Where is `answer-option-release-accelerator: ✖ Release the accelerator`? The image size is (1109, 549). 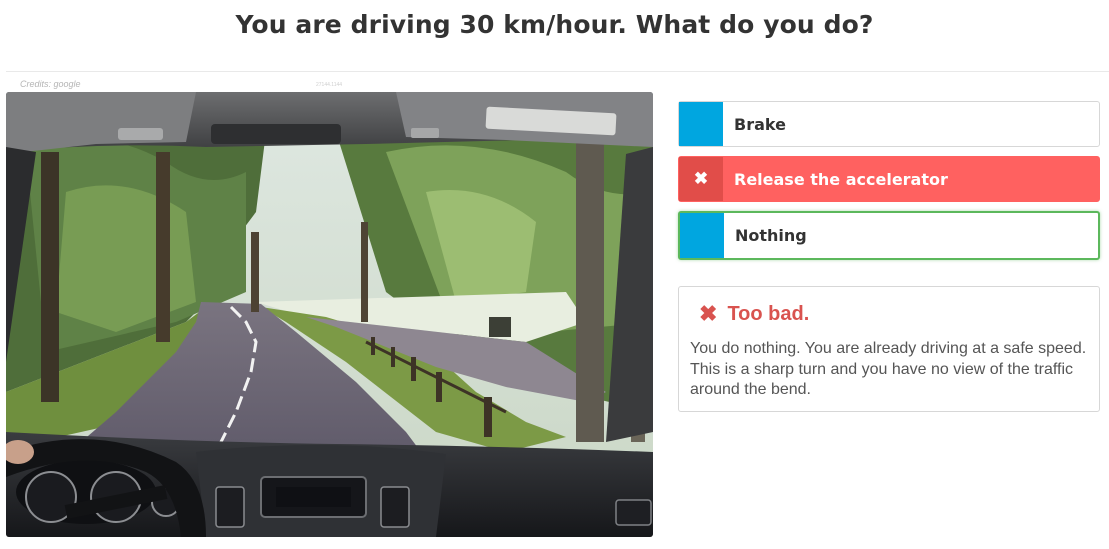 answer-option-release-accelerator: ✖ Release the accelerator is located at coordinates (889, 179).